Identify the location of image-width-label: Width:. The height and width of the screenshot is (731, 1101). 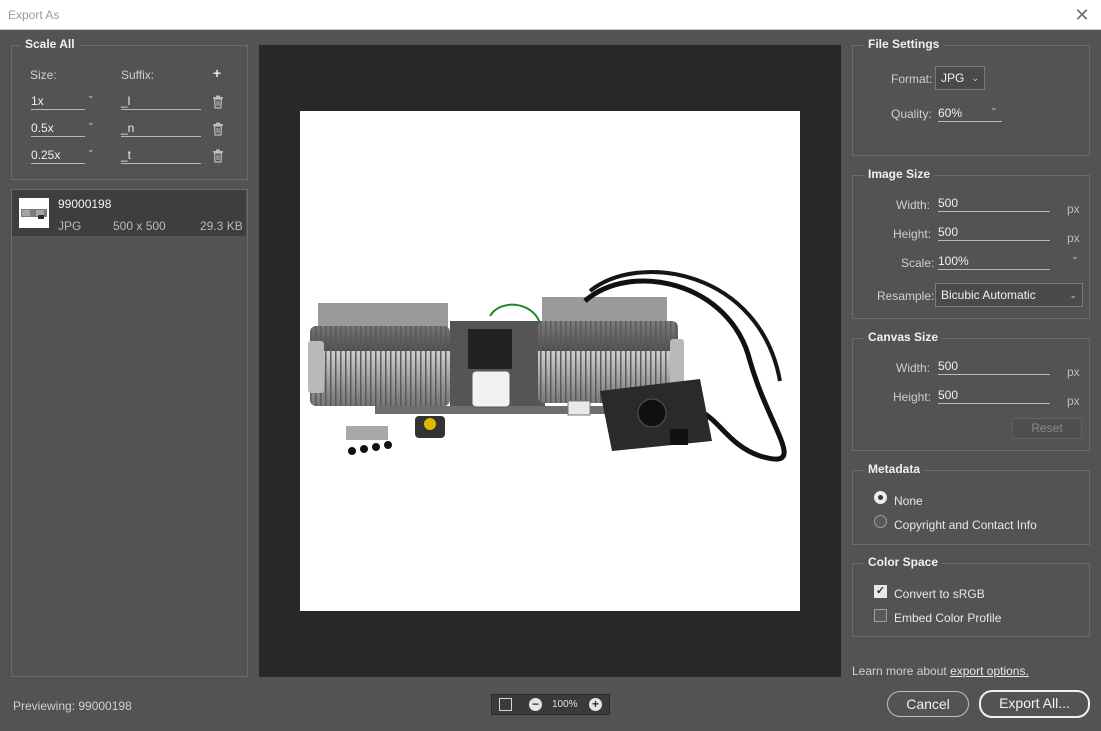
(913, 205).